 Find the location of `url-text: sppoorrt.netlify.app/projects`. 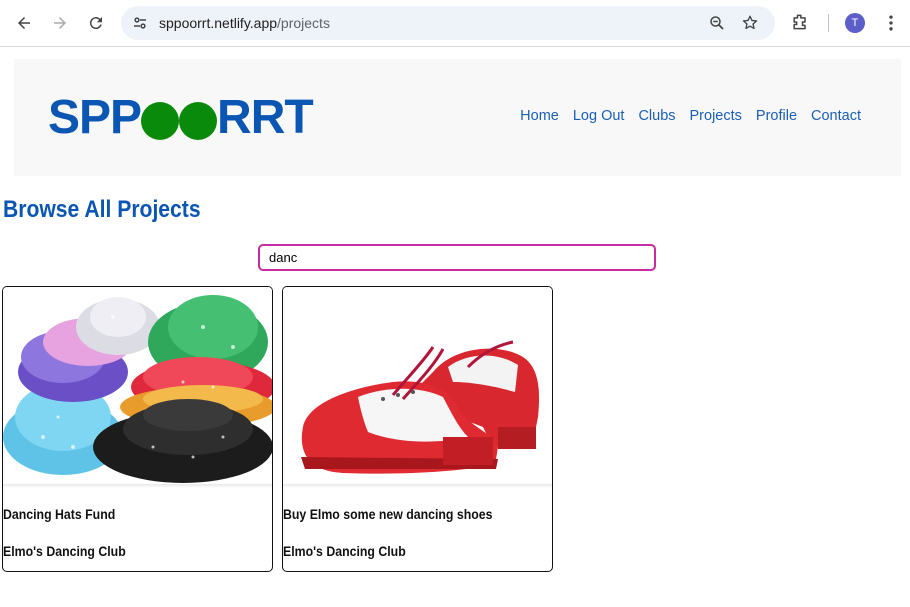

url-text: sppoorrt.netlify.app/projects is located at coordinates (244, 23).